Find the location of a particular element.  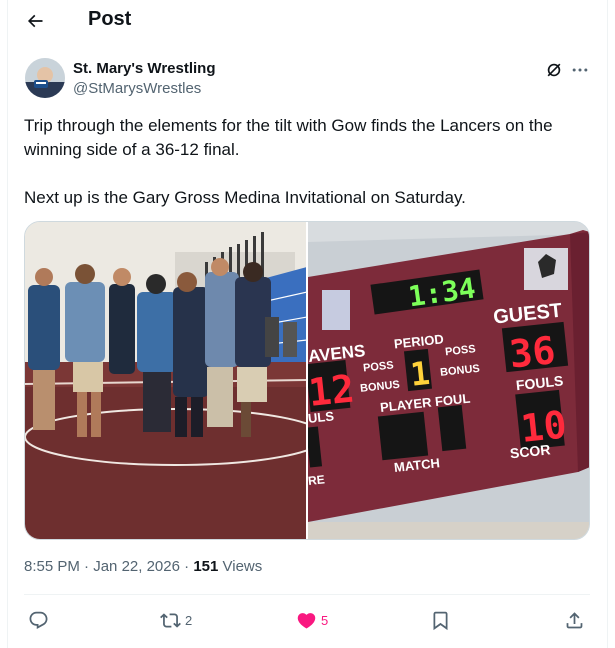

avatar-image is located at coordinates (45, 78).